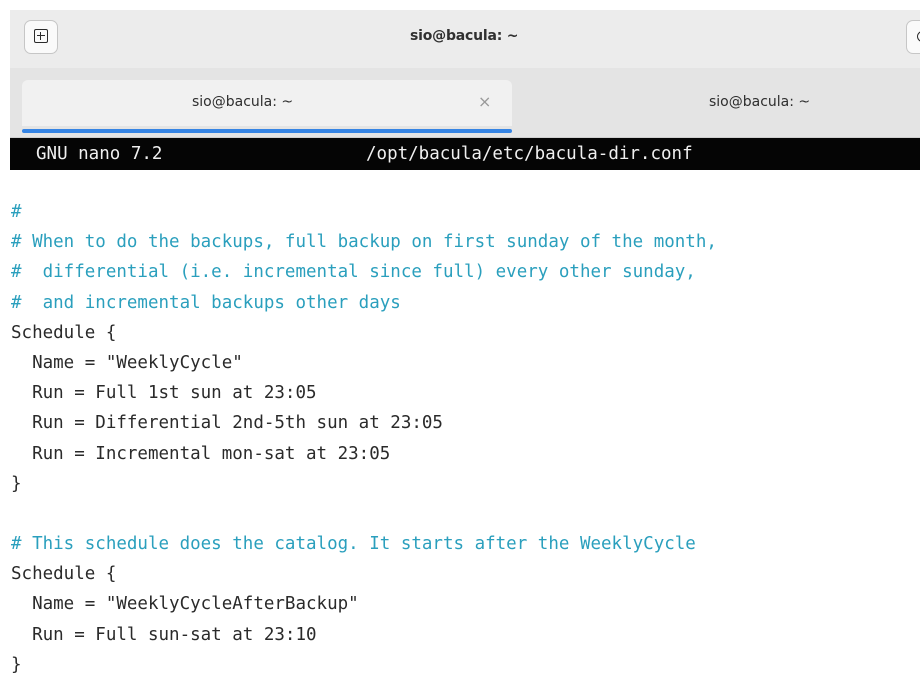 The width and height of the screenshot is (920, 693). What do you see at coordinates (127, 362) in the screenshot?
I see `editor-line: Name = "WeeklyCycle"` at bounding box center [127, 362].